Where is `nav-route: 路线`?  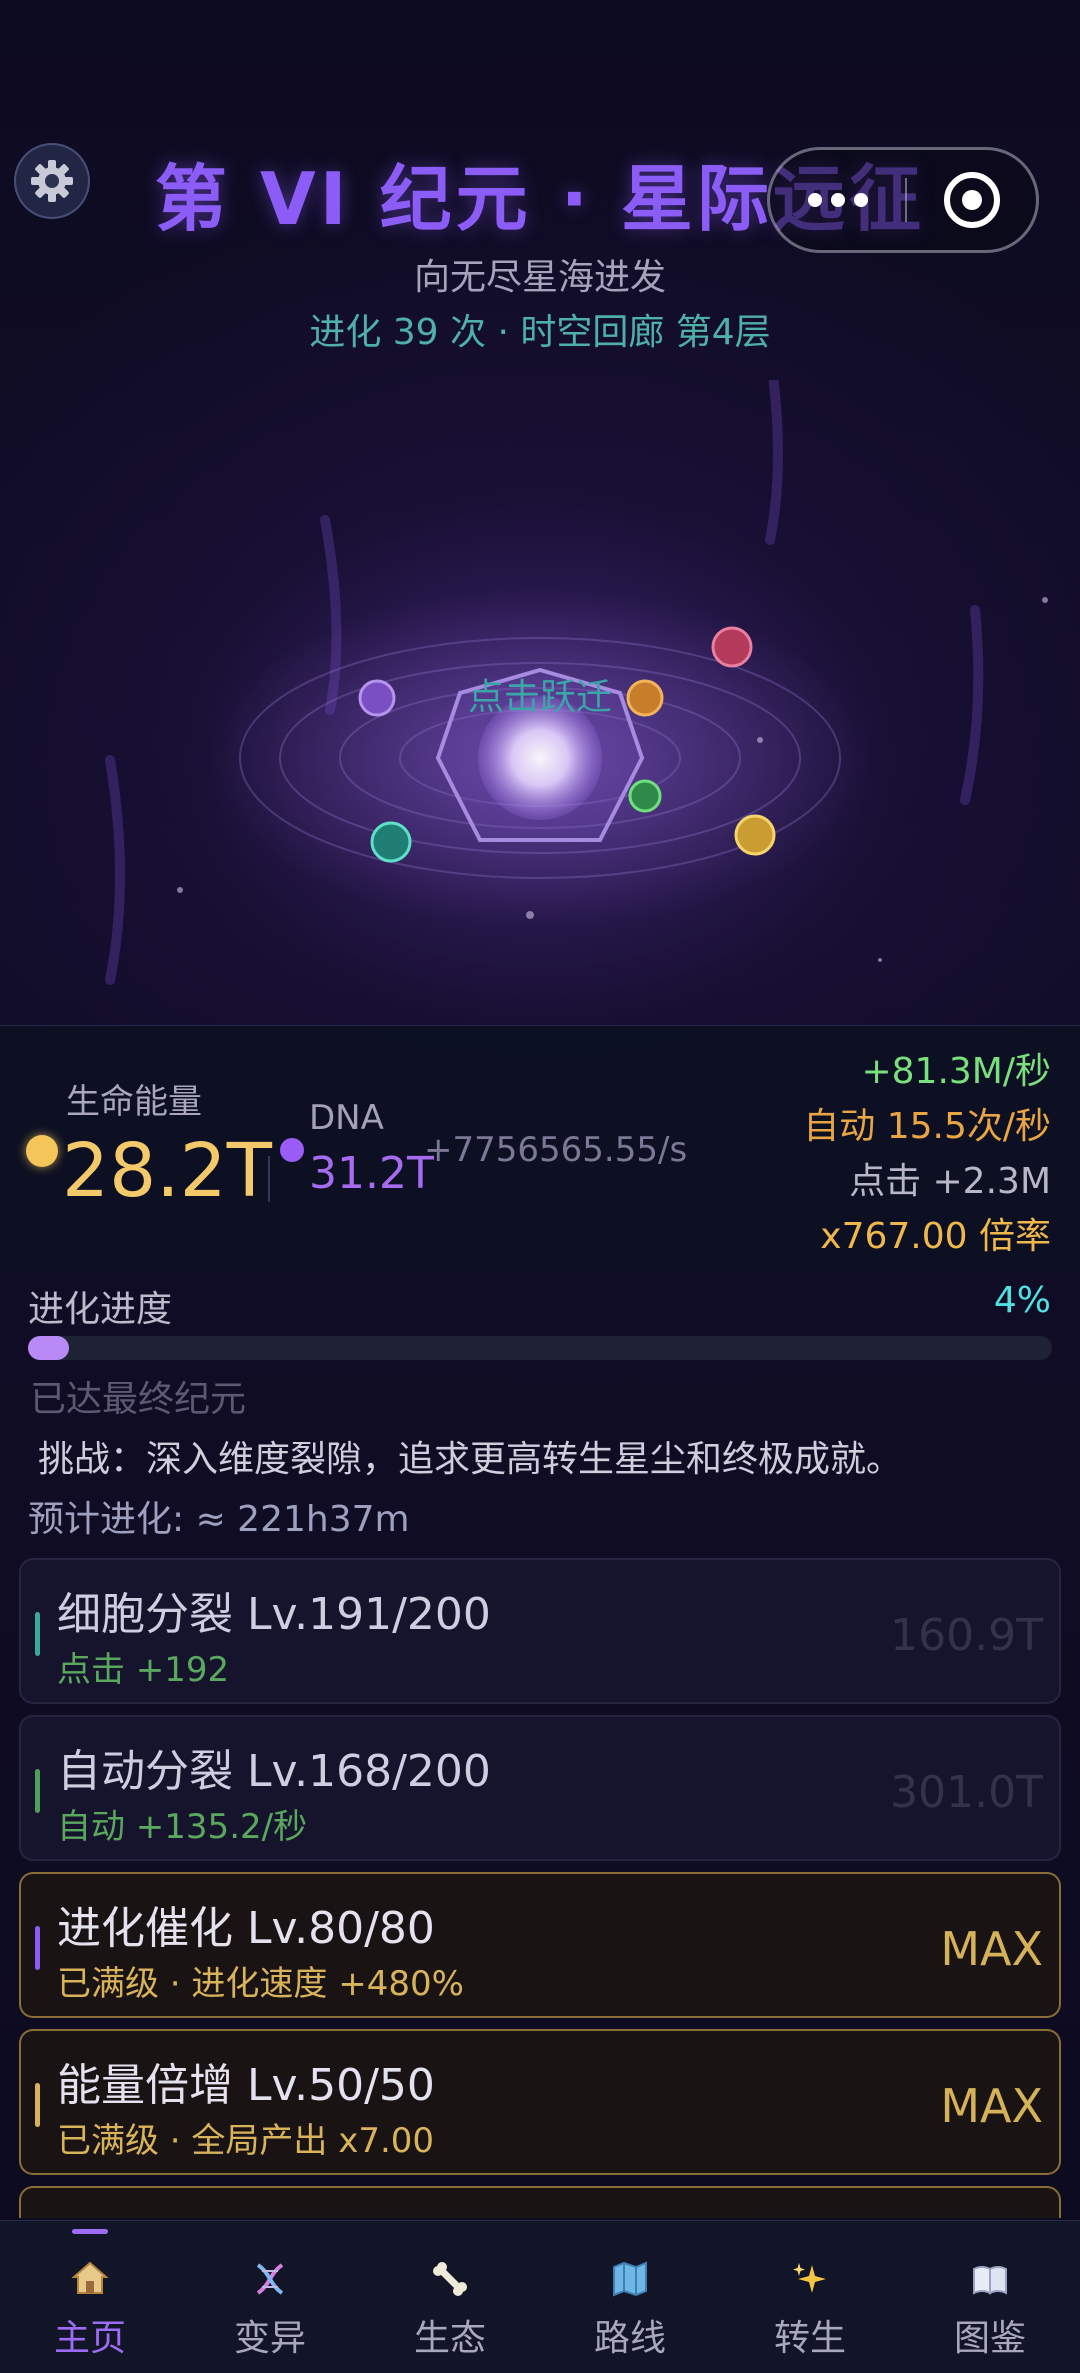
nav-route: 路线 is located at coordinates (630, 2297).